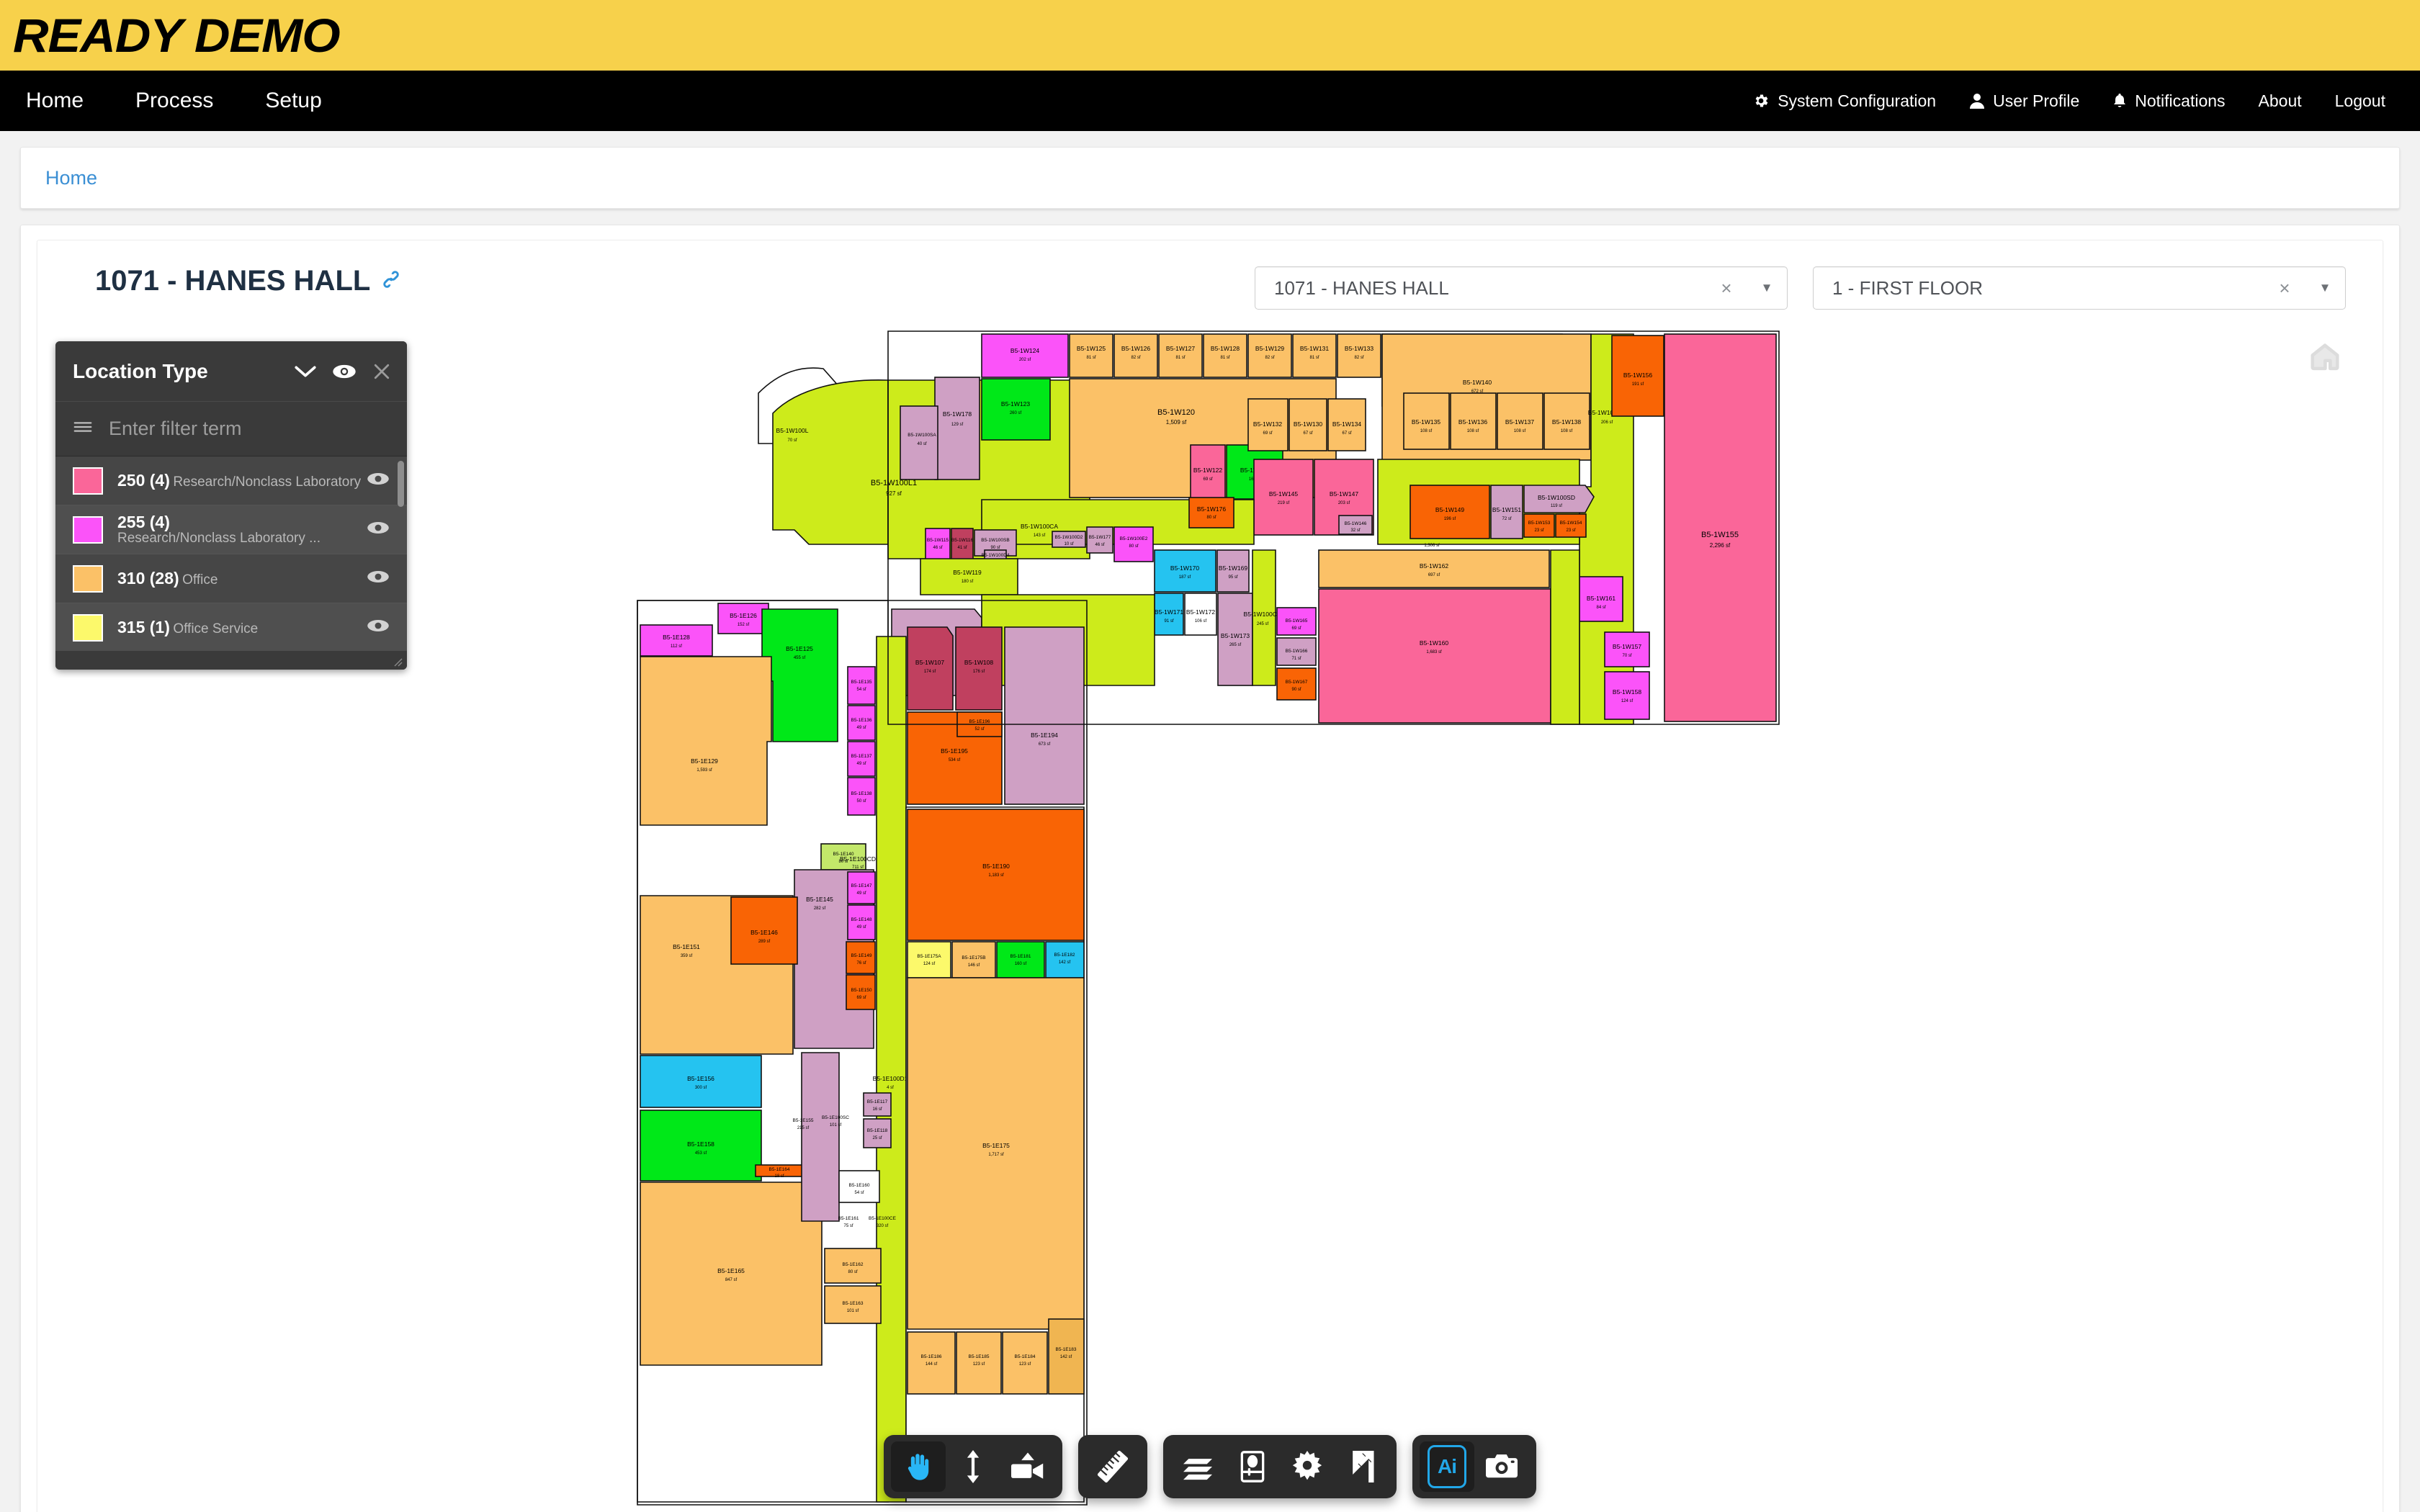 The width and height of the screenshot is (2420, 1512). I want to click on svg-text: 123 sf, so click(979, 1364).